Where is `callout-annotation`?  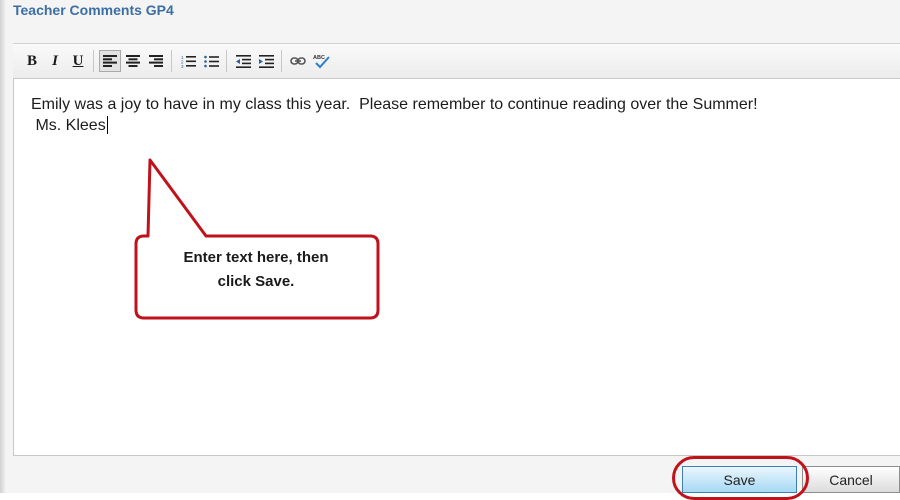
callout-annotation is located at coordinates (257, 239).